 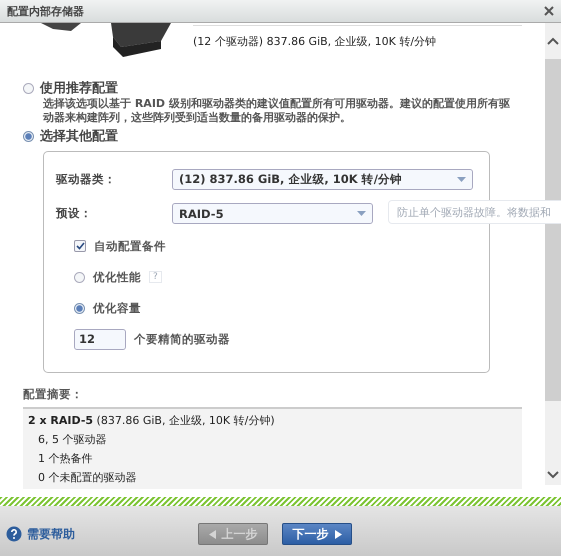 I want to click on close-icon, so click(x=549, y=11).